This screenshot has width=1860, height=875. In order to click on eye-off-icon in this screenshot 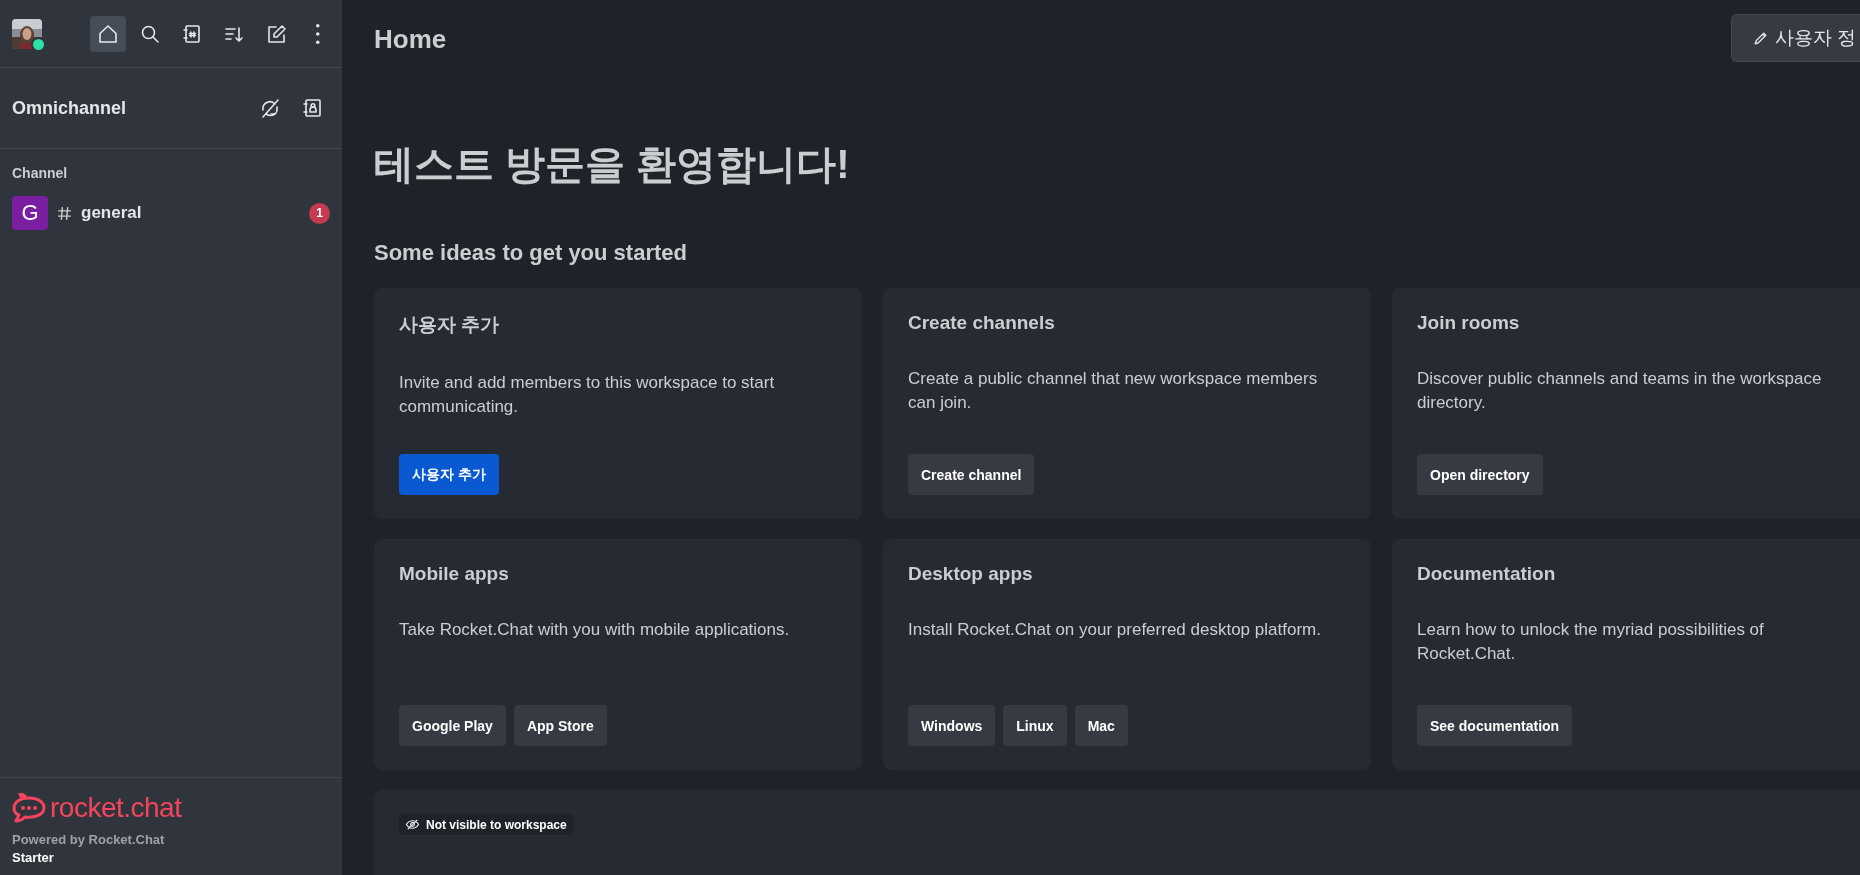, I will do `click(412, 824)`.